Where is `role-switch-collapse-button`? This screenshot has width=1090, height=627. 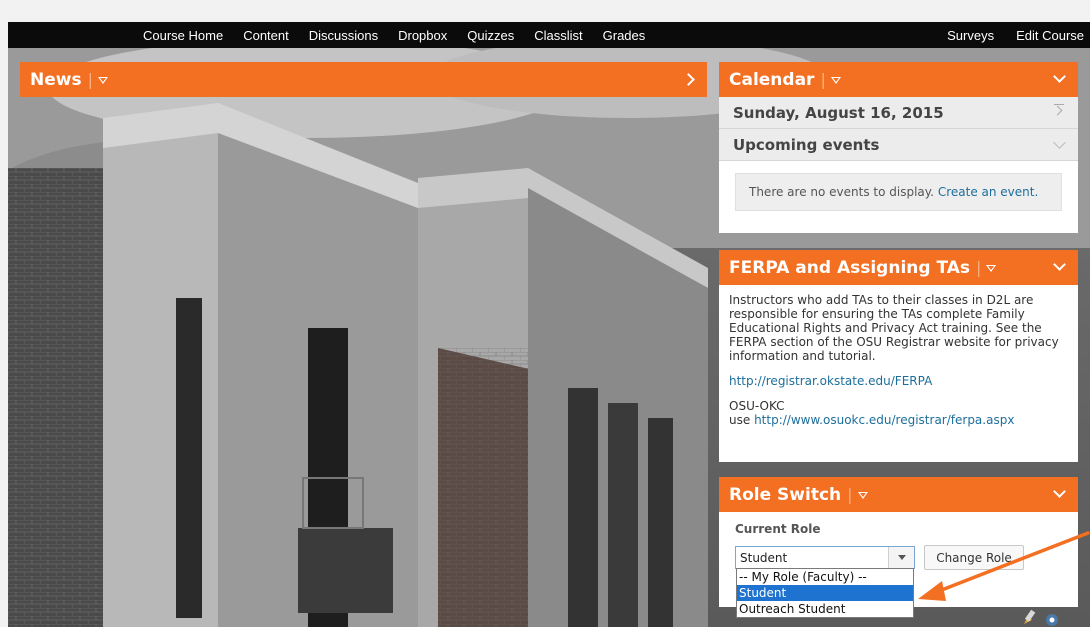
role-switch-collapse-button is located at coordinates (1059, 492).